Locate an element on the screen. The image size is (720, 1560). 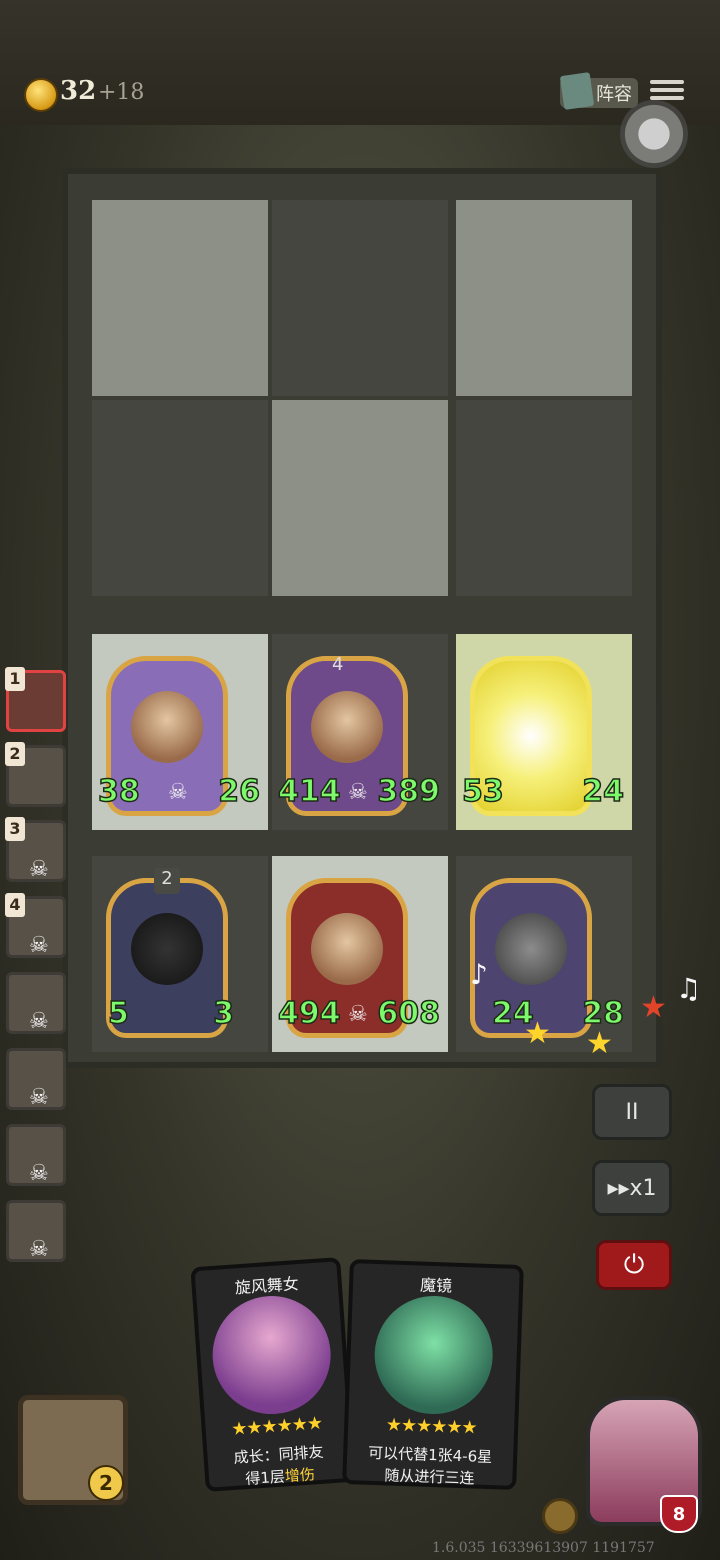
coin-count: 32 is located at coordinates (78, 91).